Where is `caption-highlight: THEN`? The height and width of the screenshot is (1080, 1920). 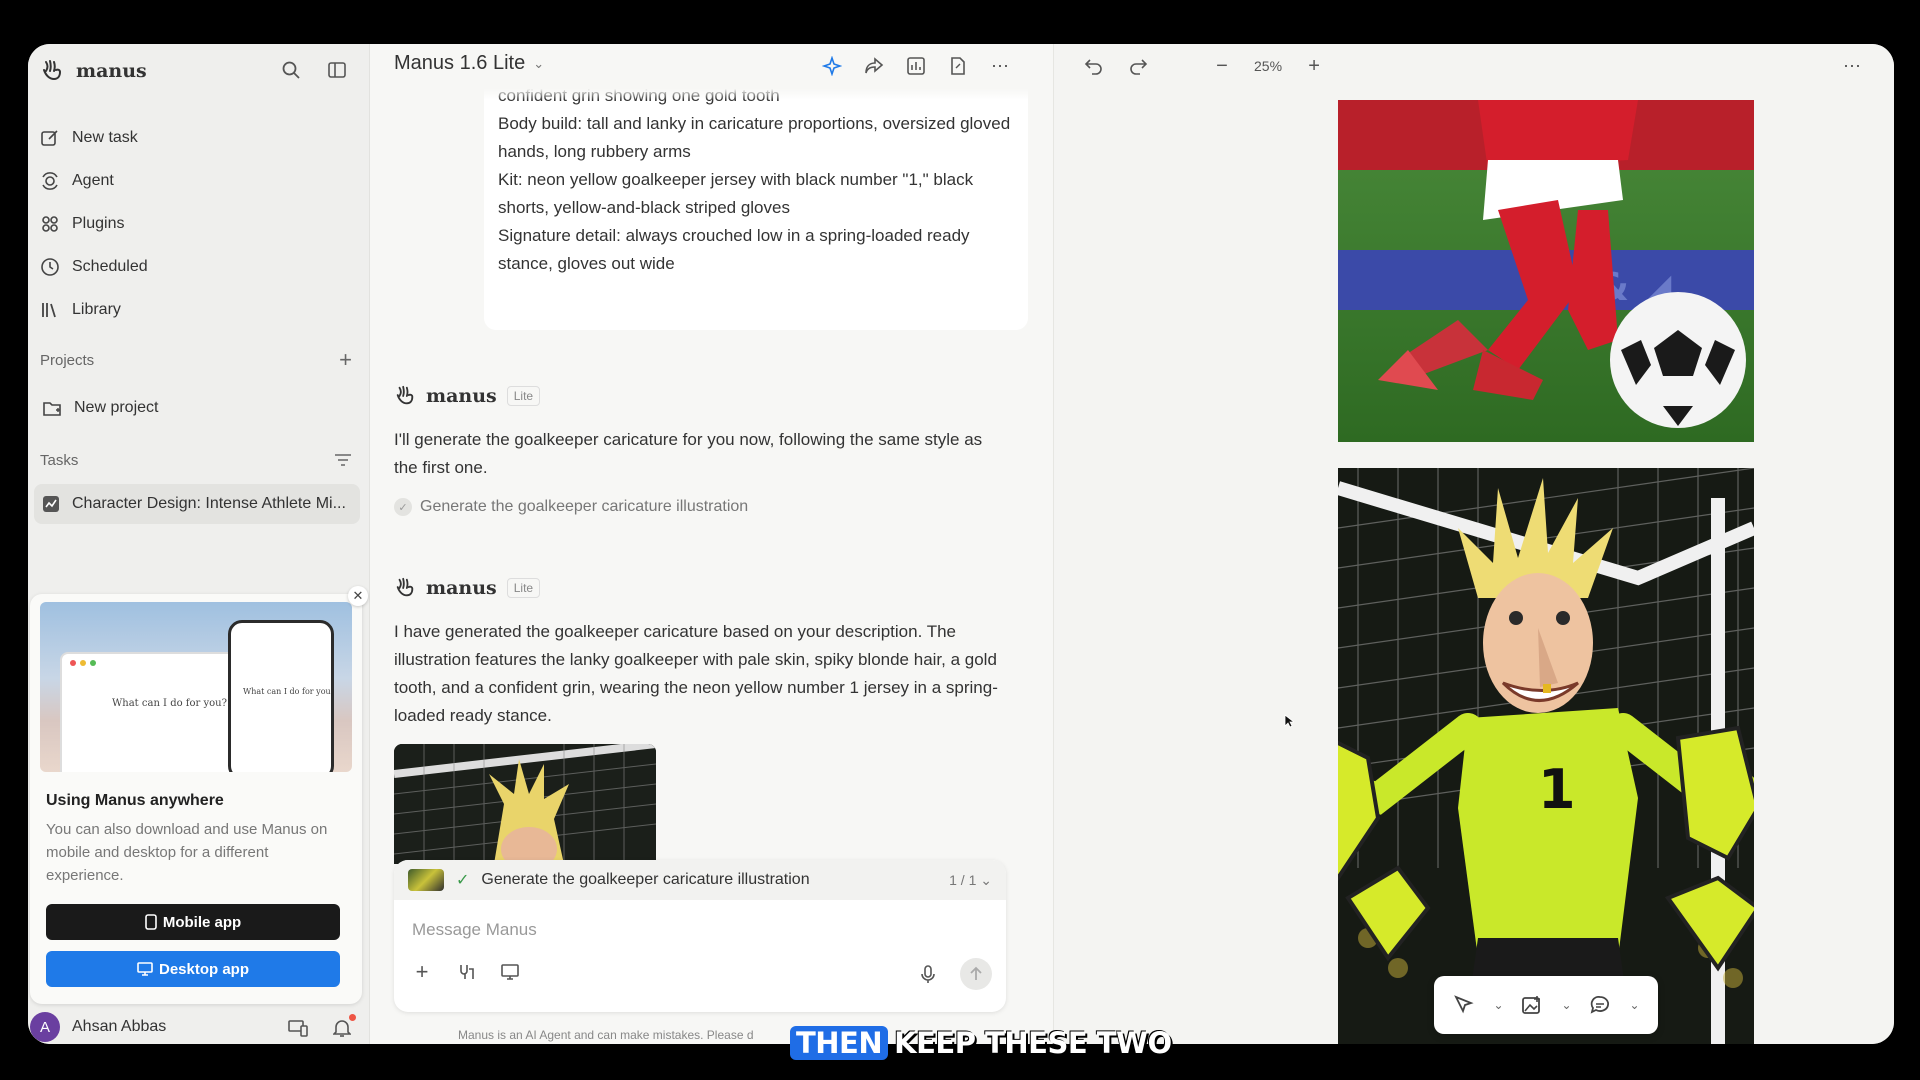
caption-highlight: THEN is located at coordinates (839, 1043).